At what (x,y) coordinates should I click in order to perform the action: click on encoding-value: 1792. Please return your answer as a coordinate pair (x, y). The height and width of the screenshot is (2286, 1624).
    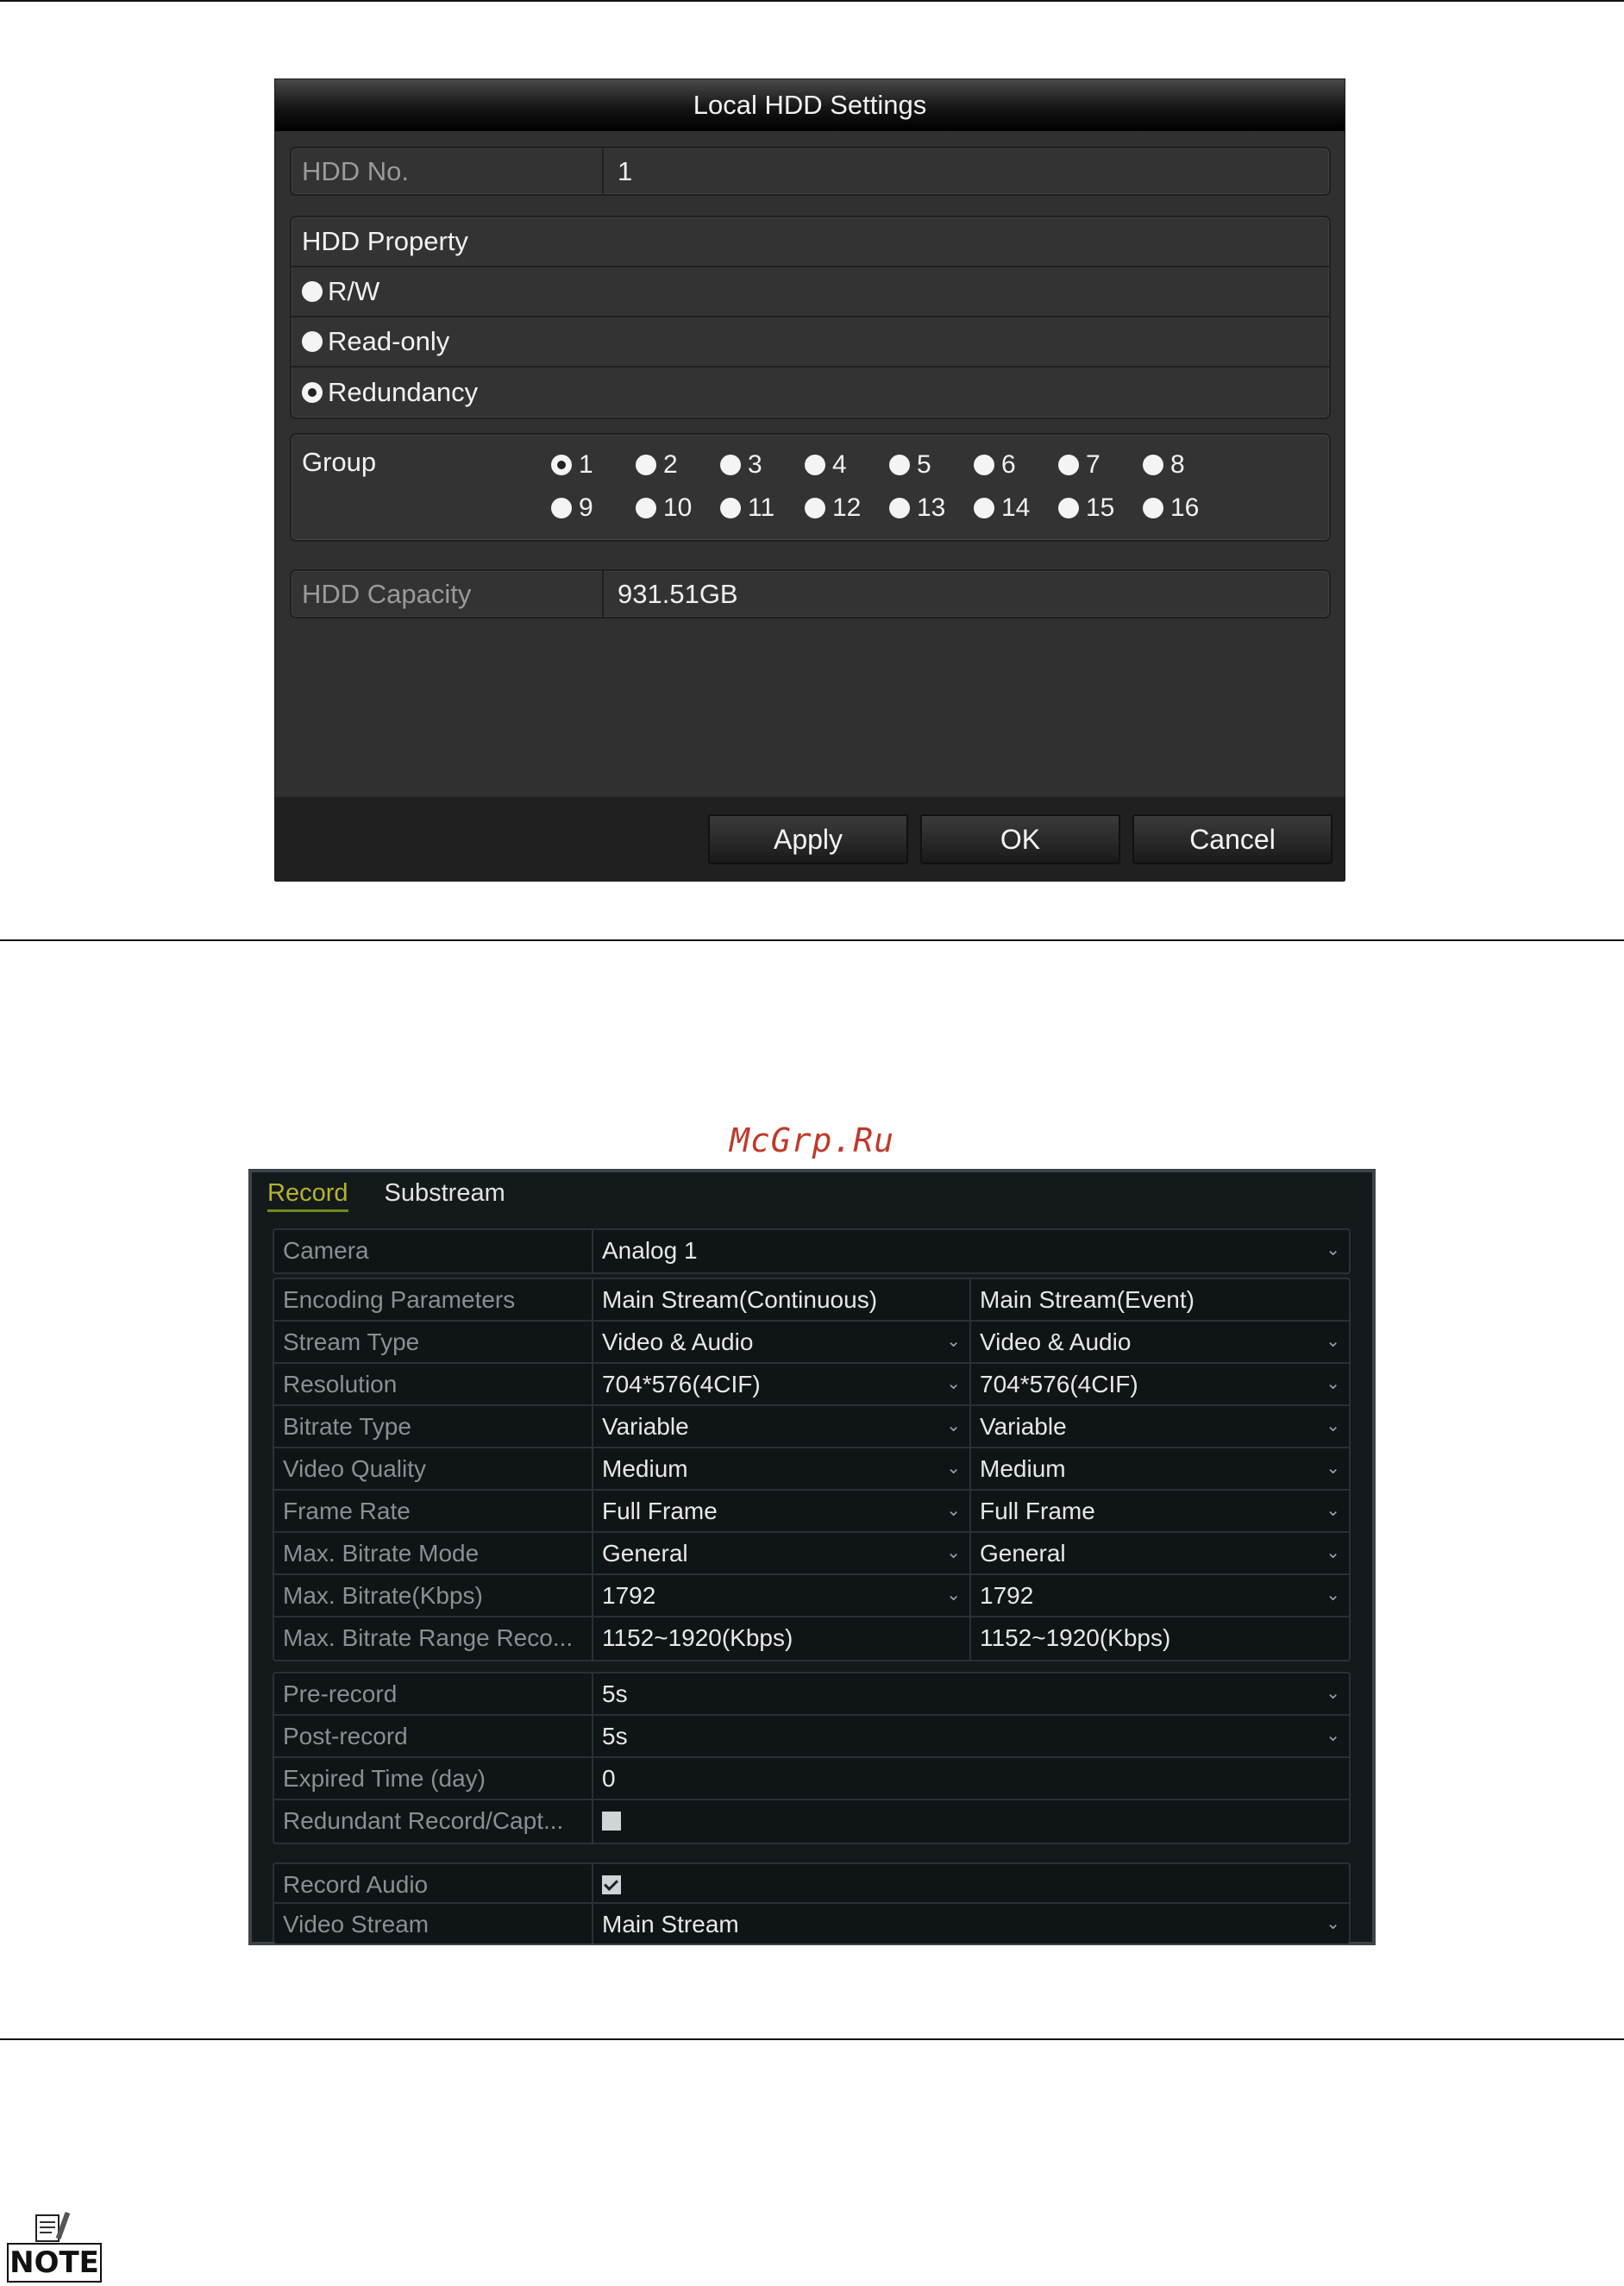
    Looking at the image, I should click on (1007, 1595).